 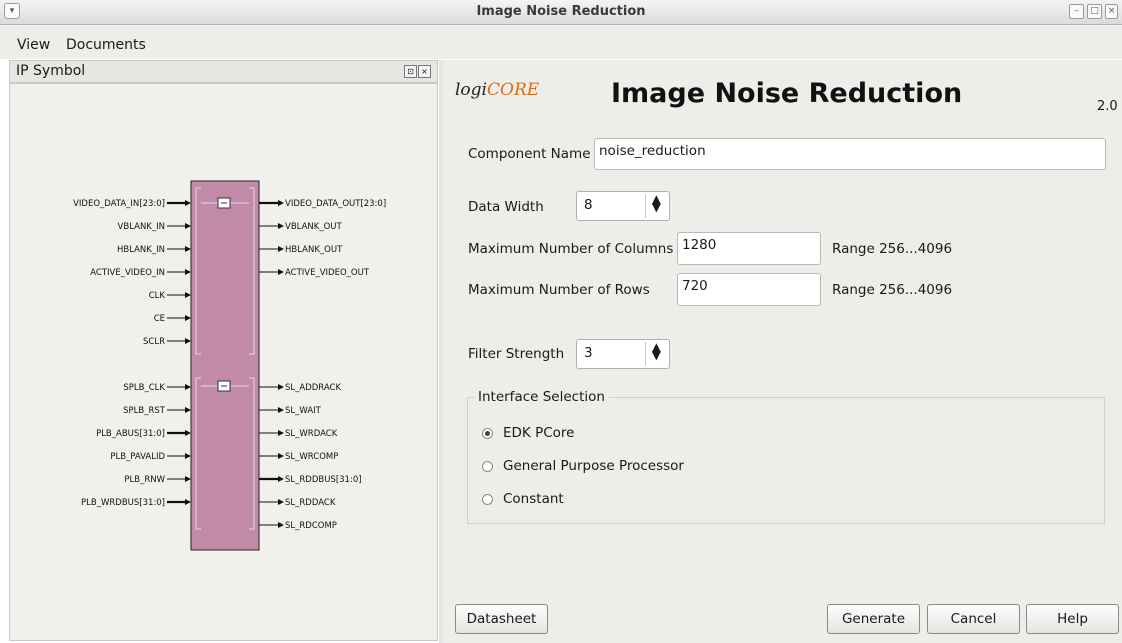 I want to click on undock-icon: ⊡, so click(x=410, y=71).